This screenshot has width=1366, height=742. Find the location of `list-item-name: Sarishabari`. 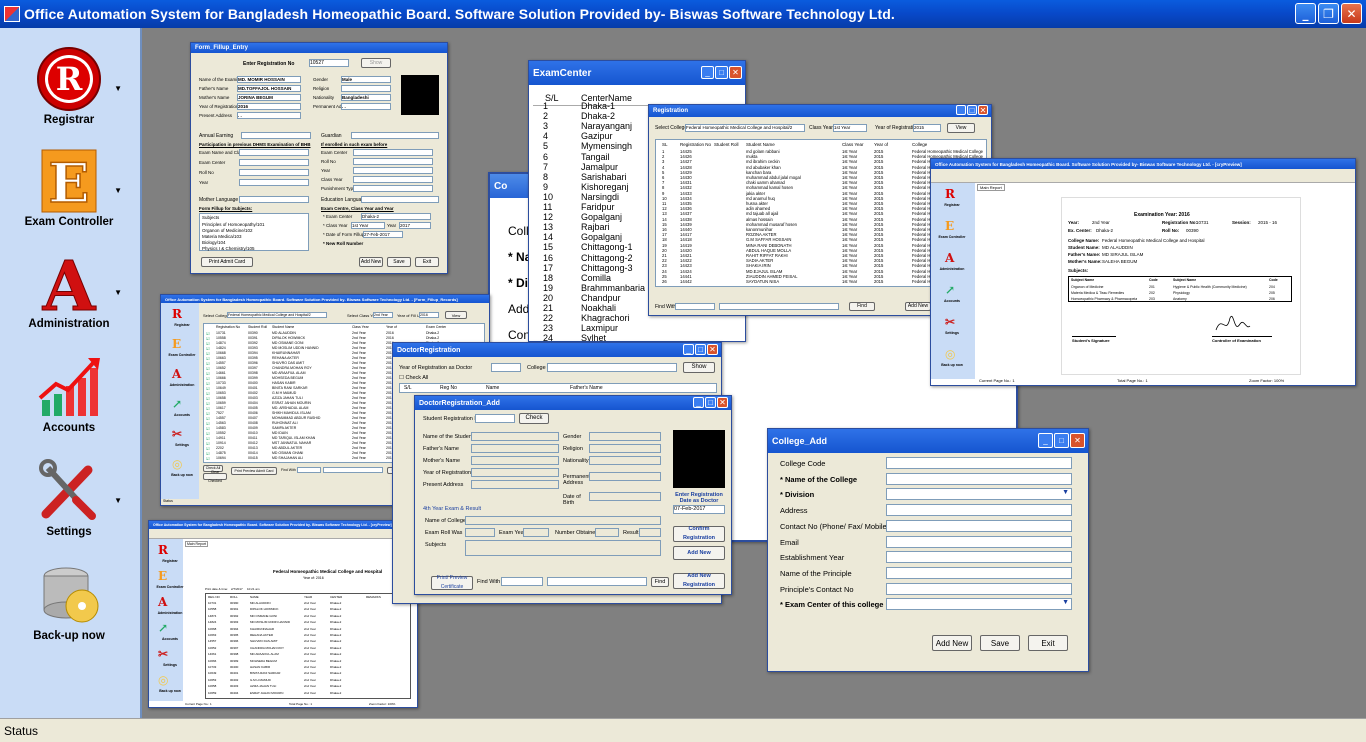

list-item-name: Sarishabari is located at coordinates (604, 177).